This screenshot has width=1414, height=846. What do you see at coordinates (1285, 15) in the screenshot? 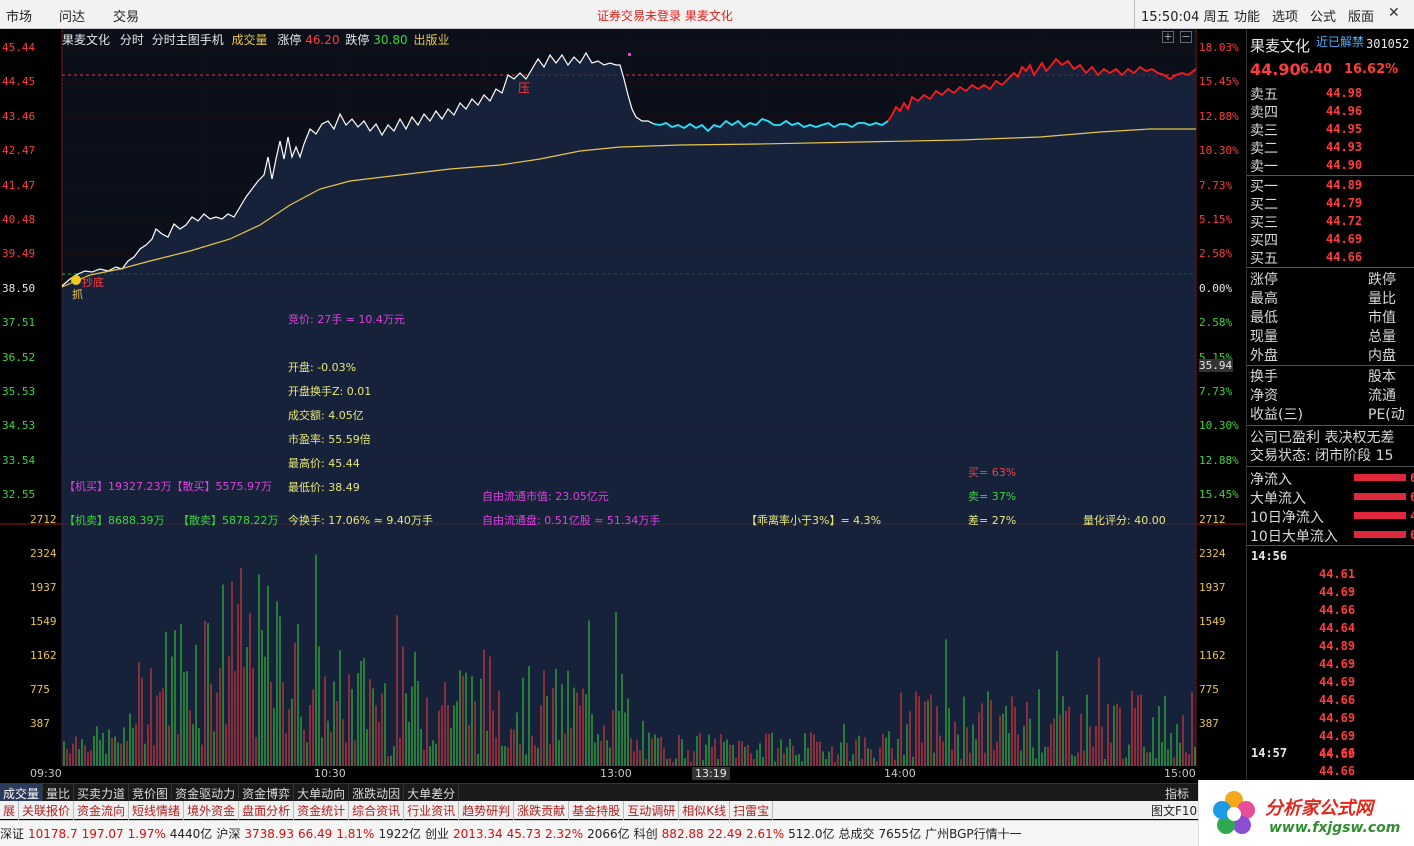
I see `menu-options: 选项` at bounding box center [1285, 15].